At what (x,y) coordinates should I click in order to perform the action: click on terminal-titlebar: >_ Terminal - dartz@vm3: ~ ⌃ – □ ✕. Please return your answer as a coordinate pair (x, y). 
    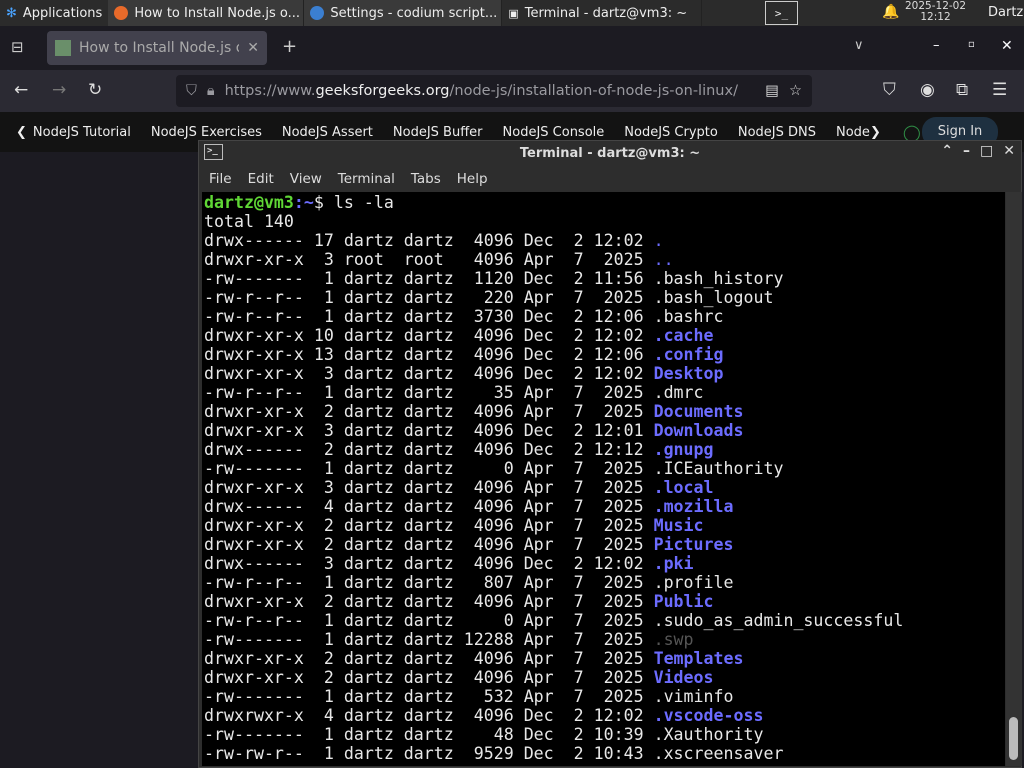
    Looking at the image, I should click on (610, 153).